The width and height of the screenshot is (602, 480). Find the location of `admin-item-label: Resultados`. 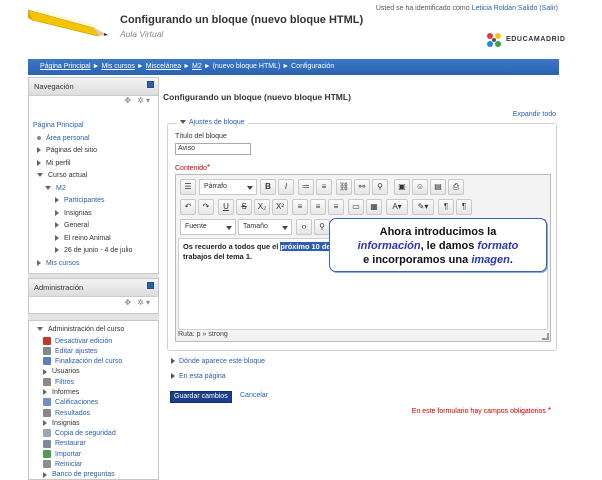

admin-item-label: Resultados is located at coordinates (73, 413).